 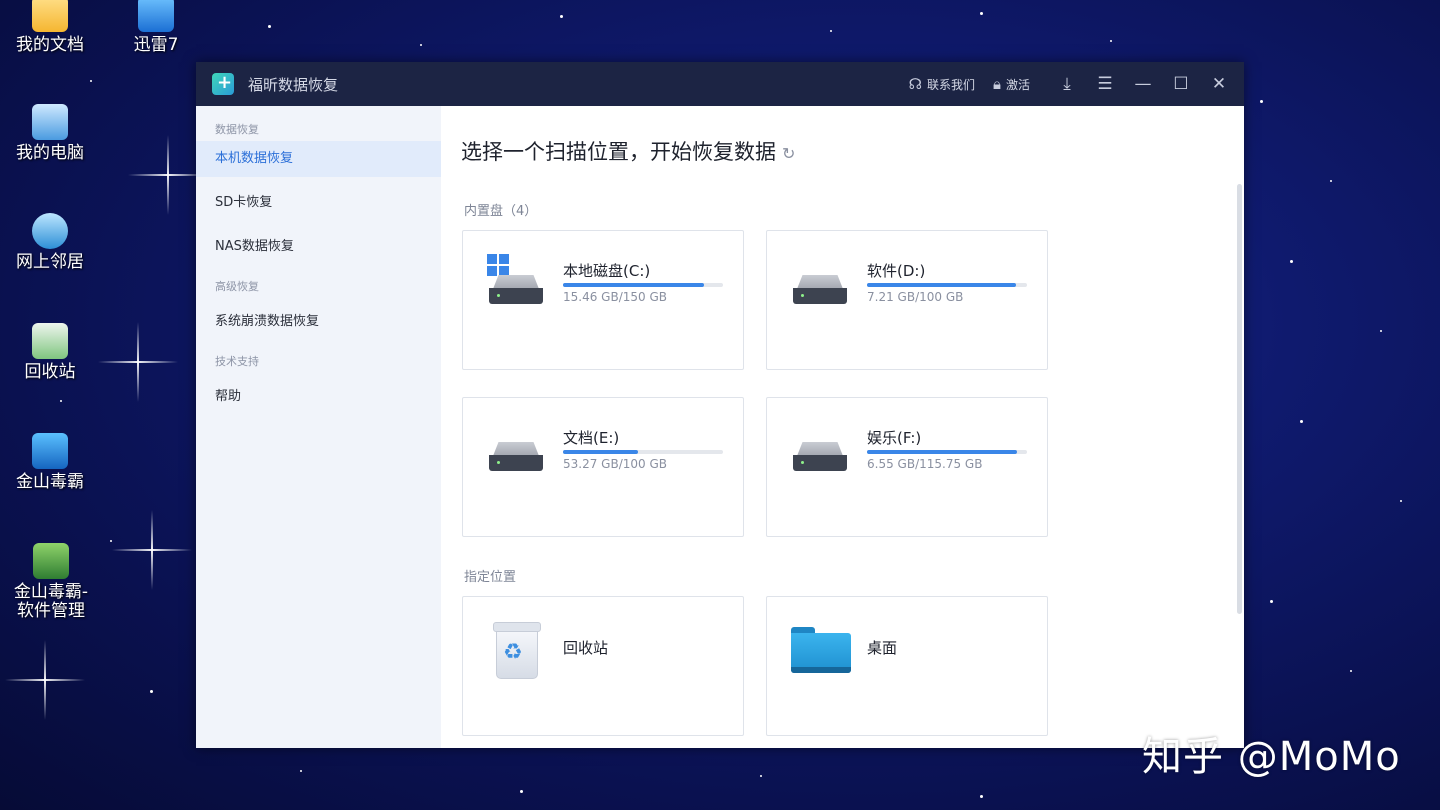 What do you see at coordinates (925, 464) in the screenshot?
I see `drive-size: 6.55 GB/115.75 GB` at bounding box center [925, 464].